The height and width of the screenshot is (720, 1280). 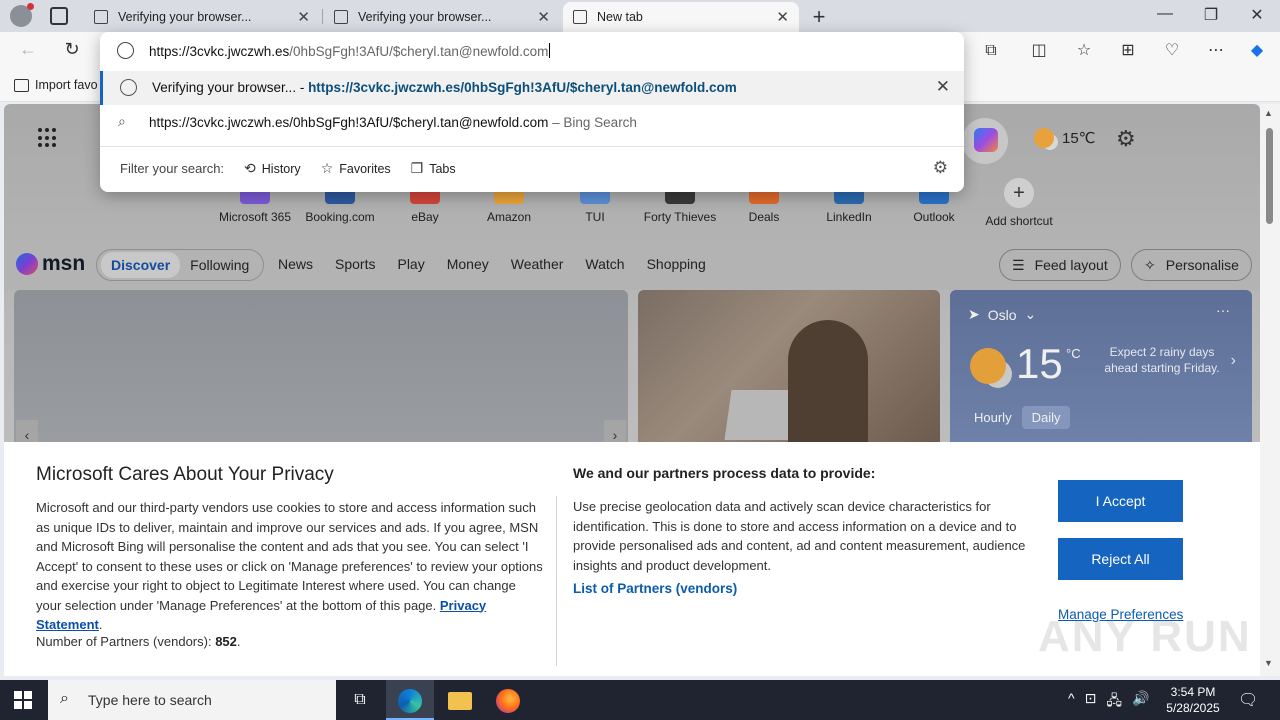 I want to click on globe-icon, so click(x=128, y=87).